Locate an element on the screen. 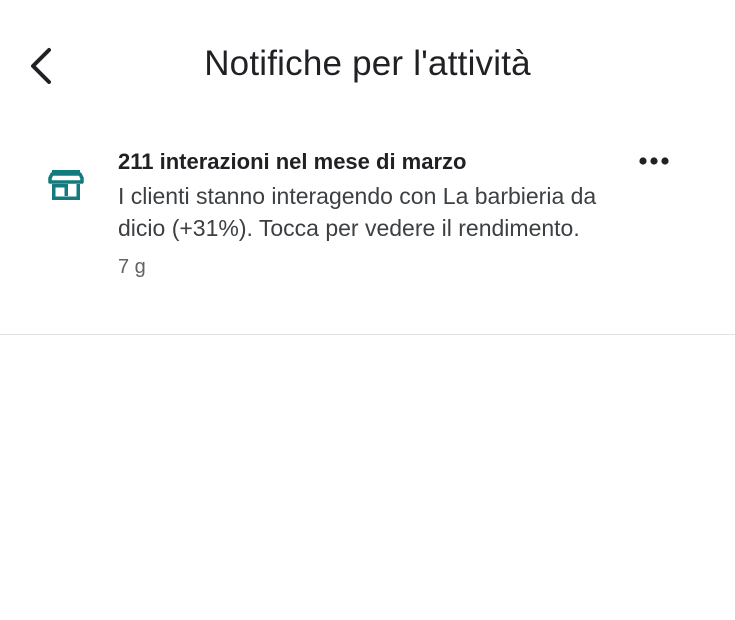 The width and height of the screenshot is (735, 620). more-horiz-icon is located at coordinates (654, 161).